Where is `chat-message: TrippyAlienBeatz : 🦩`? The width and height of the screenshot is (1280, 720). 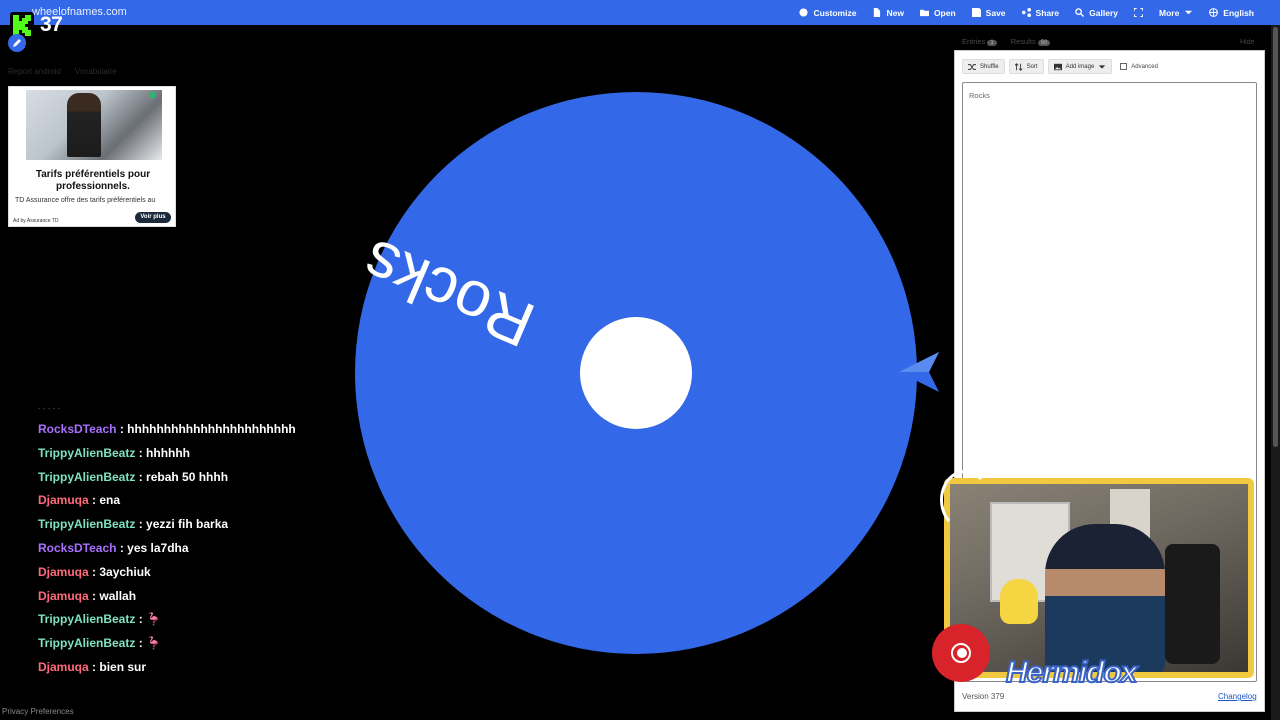 chat-message: TrippyAlienBeatz : 🦩 is located at coordinates (183, 648).